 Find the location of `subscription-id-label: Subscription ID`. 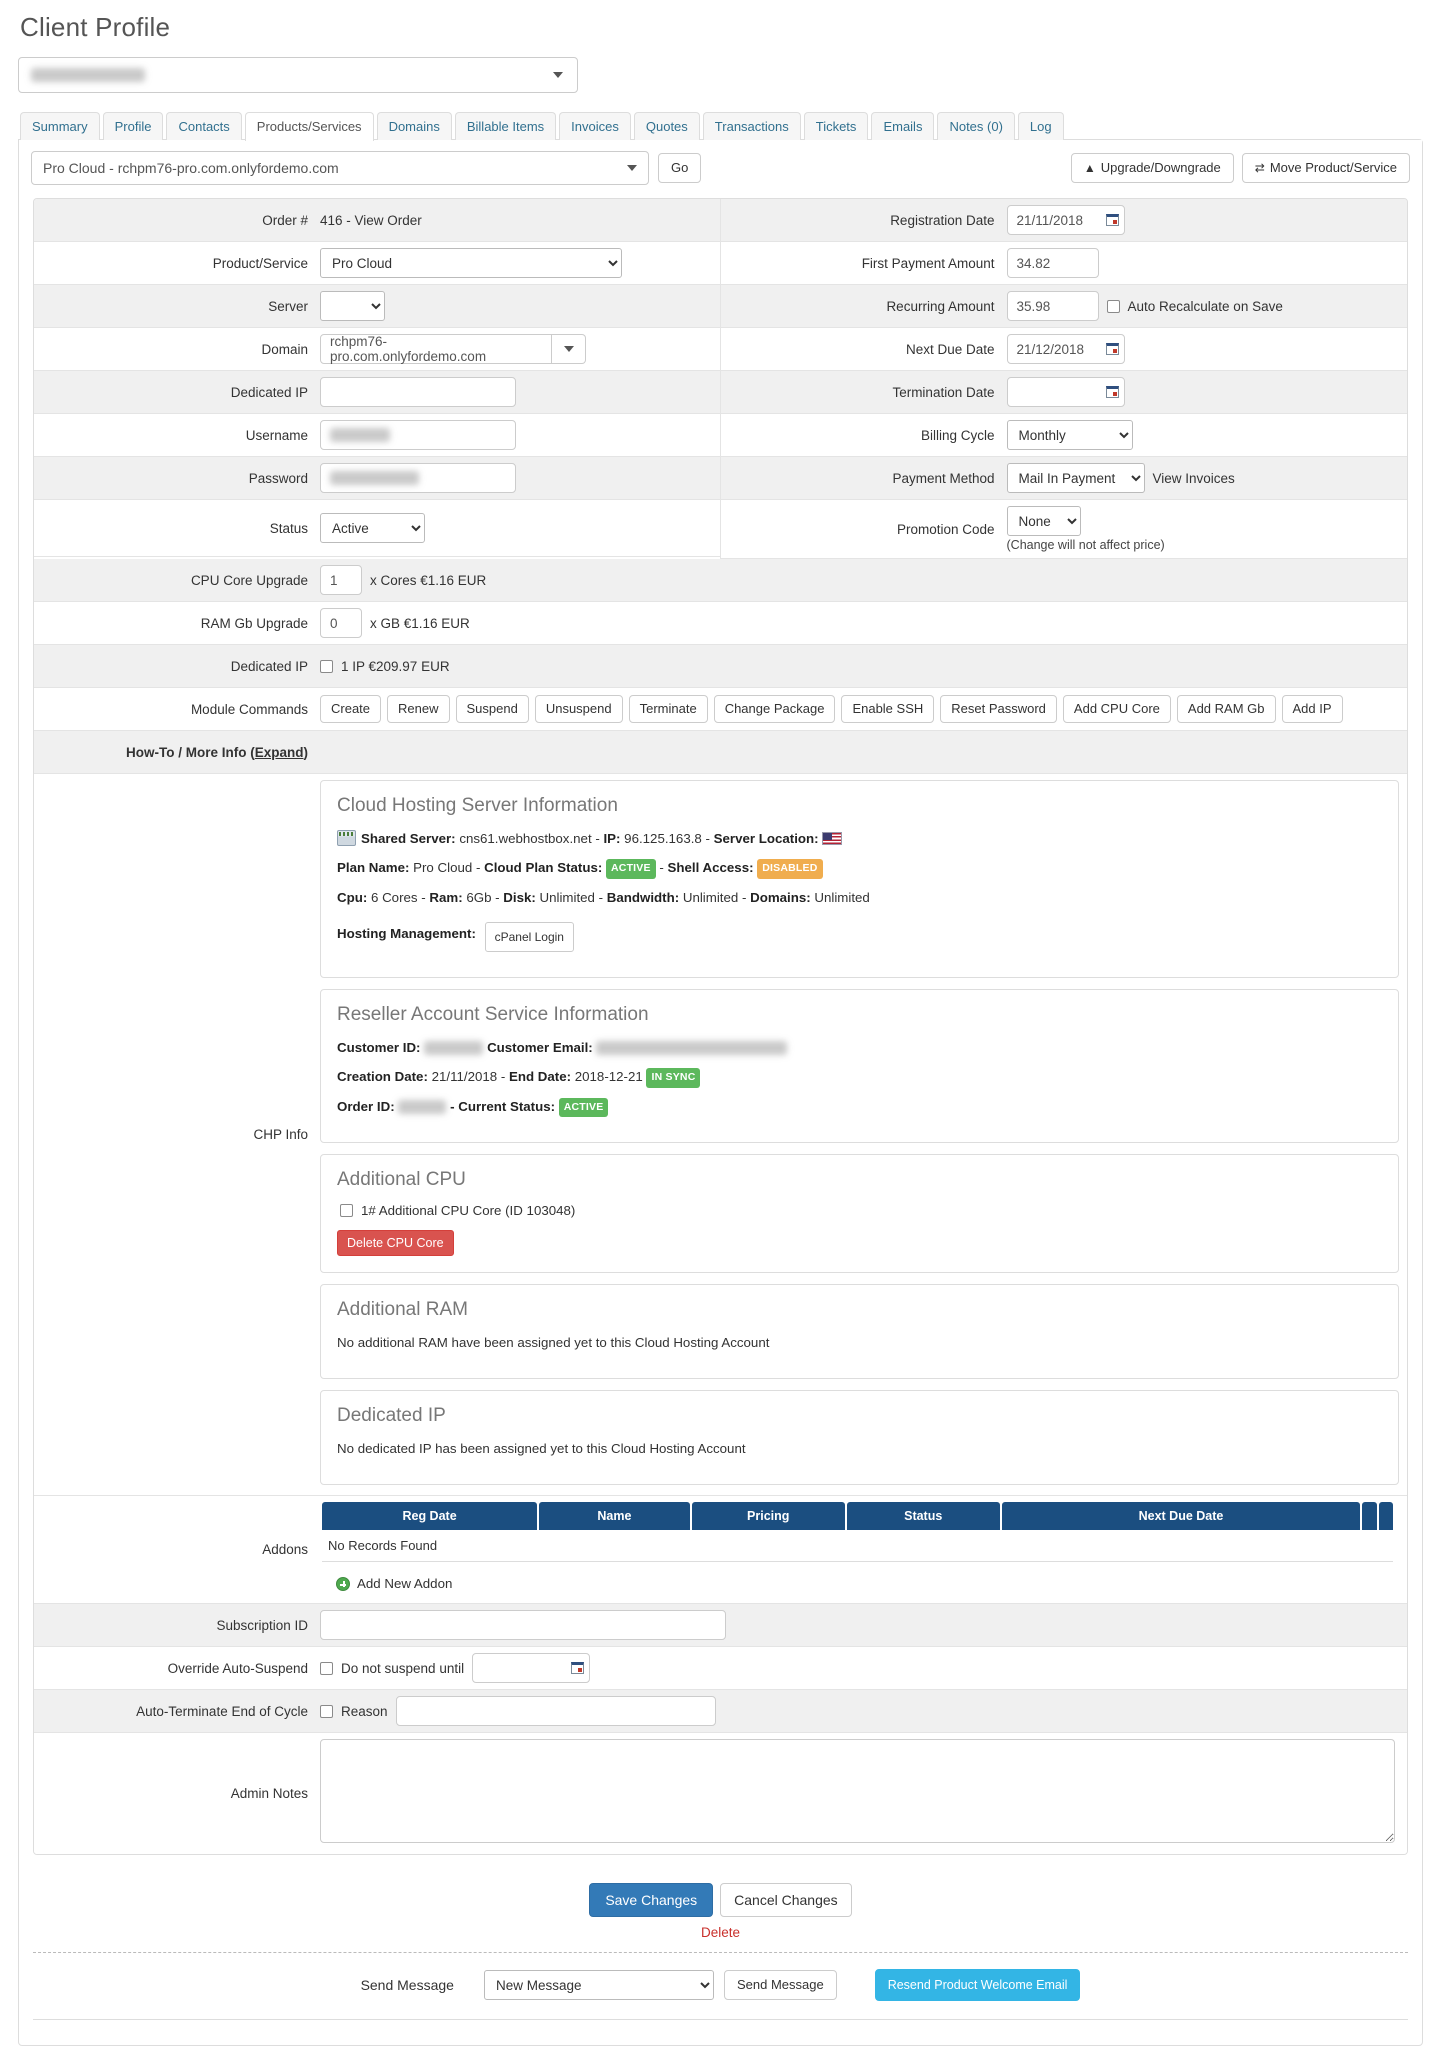

subscription-id-label: Subscription ID is located at coordinates (262, 1625).